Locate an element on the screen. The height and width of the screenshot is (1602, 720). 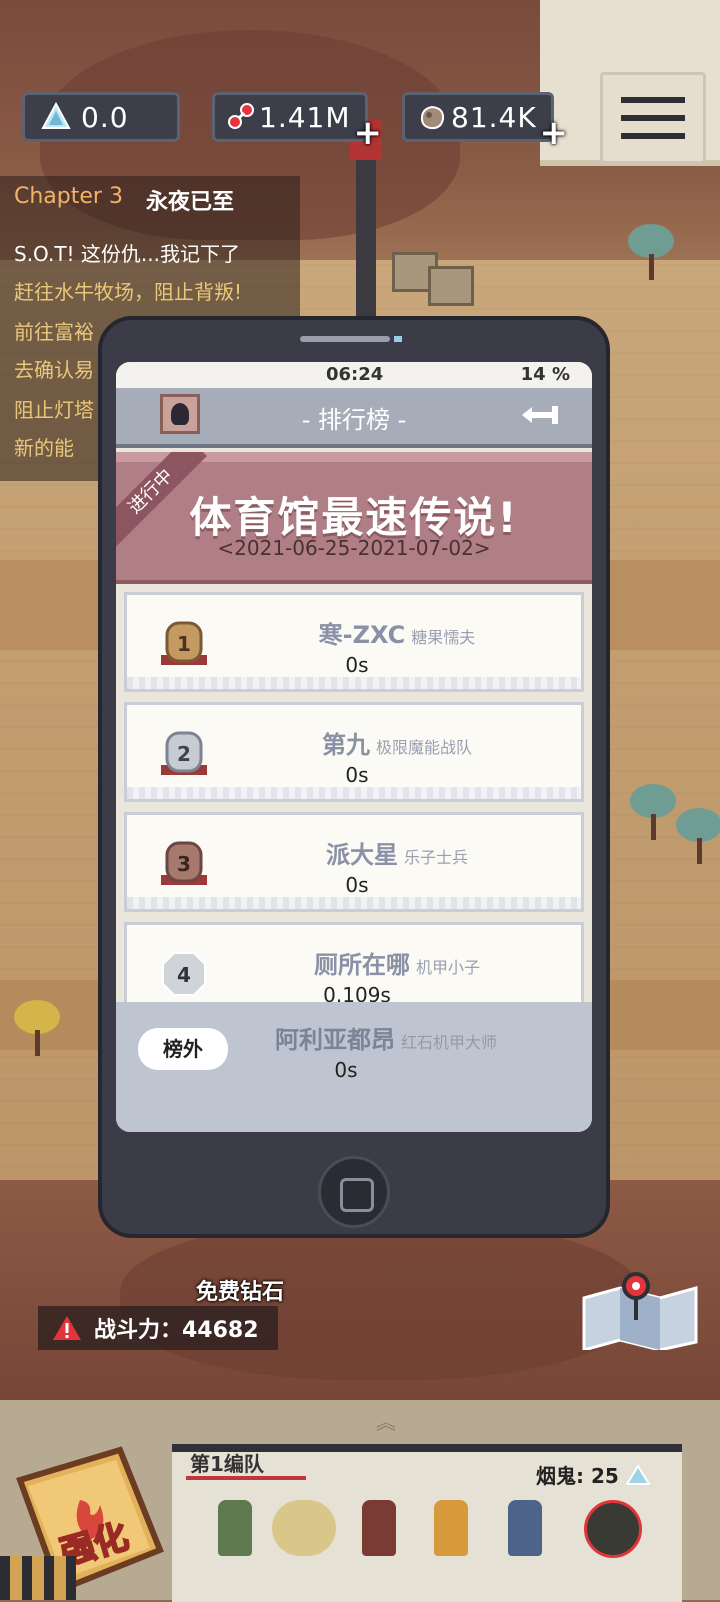
unranked-badge: 榜外 is located at coordinates (183, 1049).